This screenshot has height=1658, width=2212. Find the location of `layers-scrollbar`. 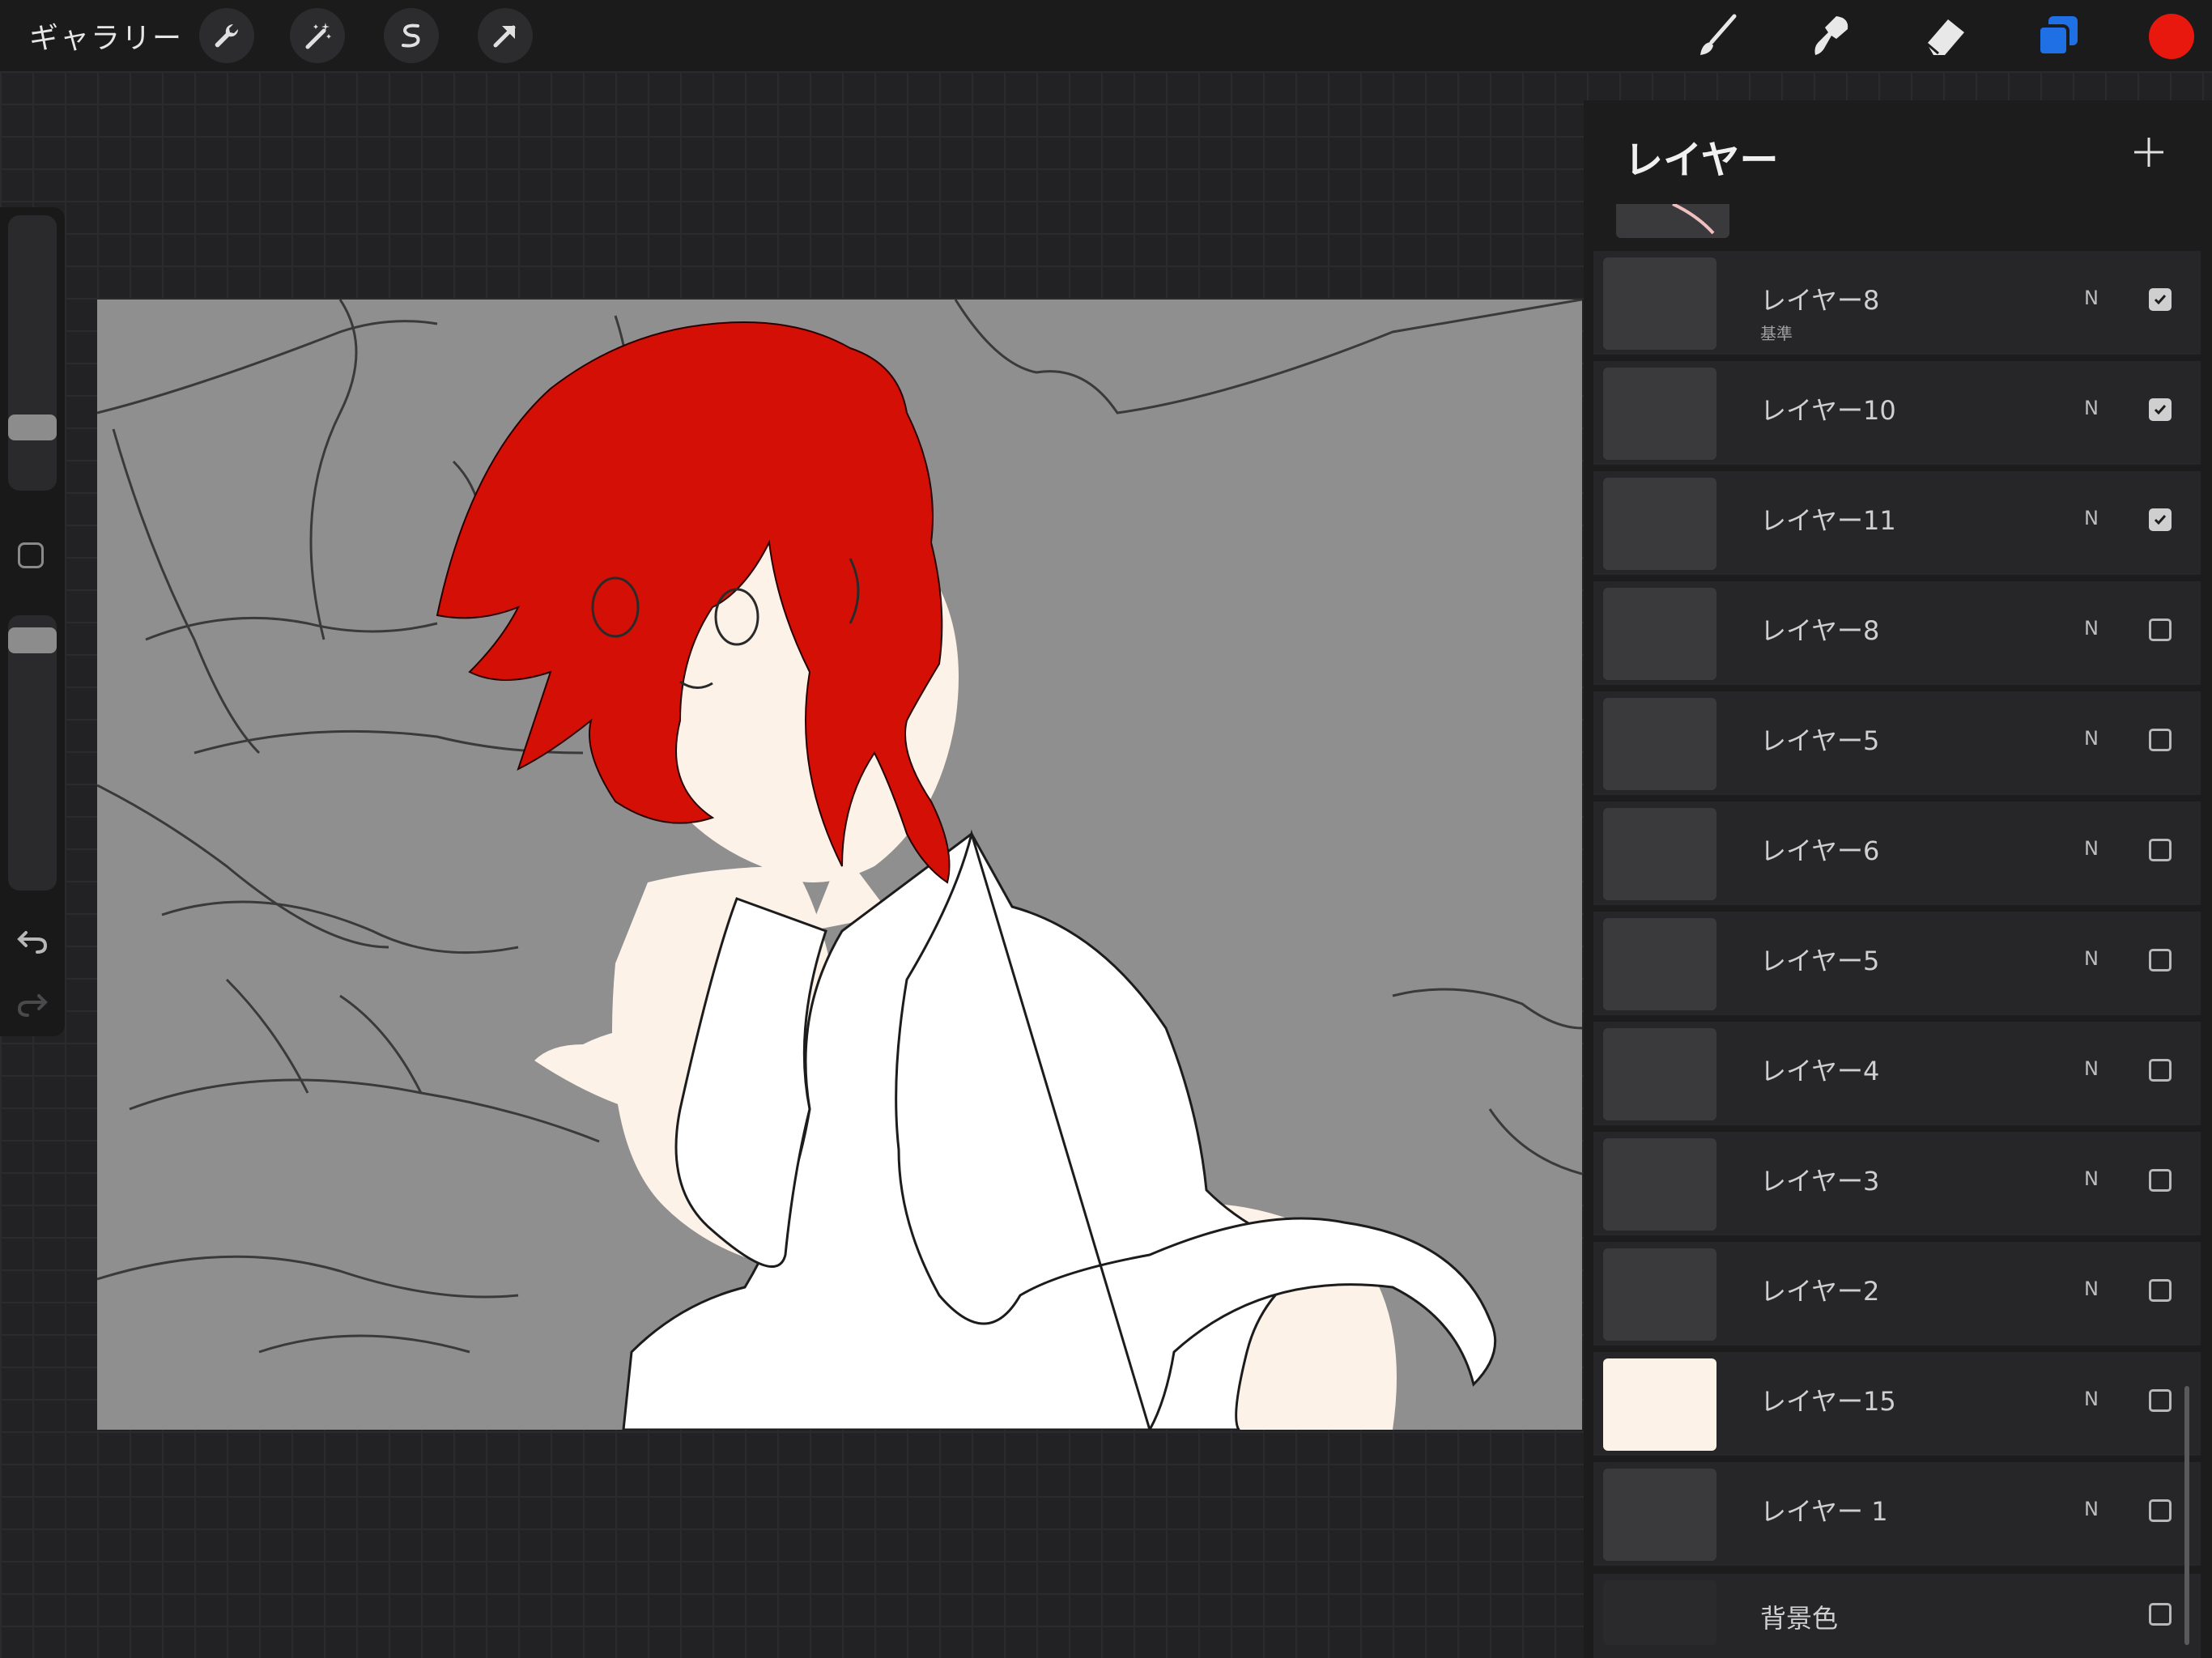

layers-scrollbar is located at coordinates (2186, 1515).